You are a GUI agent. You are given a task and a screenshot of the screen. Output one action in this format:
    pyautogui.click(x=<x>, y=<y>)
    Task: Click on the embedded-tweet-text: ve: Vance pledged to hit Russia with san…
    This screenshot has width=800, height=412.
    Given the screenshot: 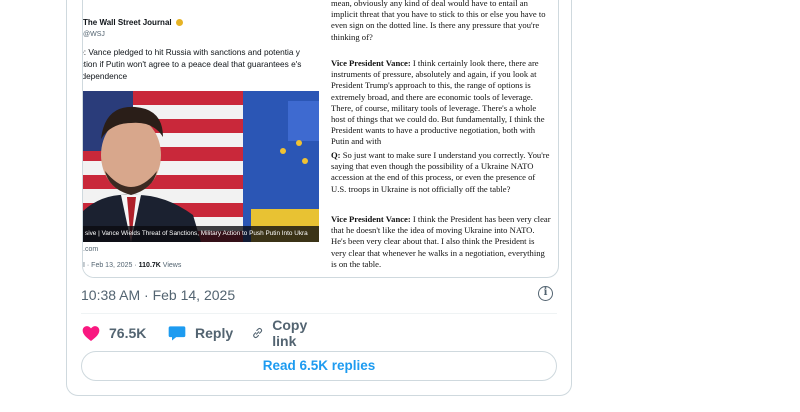 What is the action you would take?
    pyautogui.click(x=192, y=64)
    